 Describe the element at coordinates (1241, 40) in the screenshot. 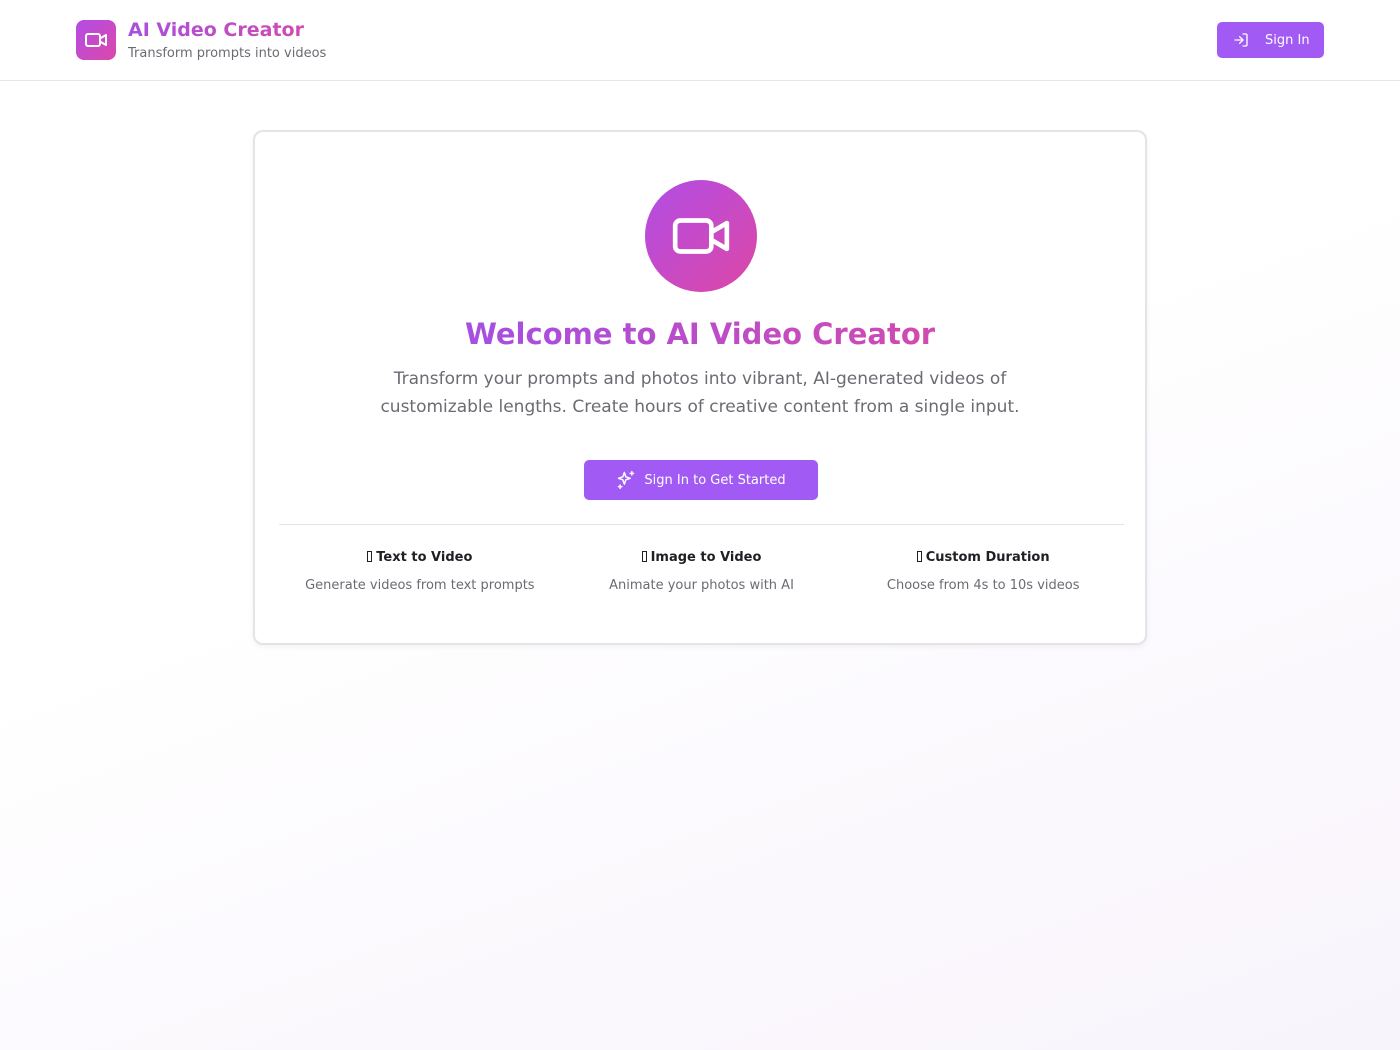

I see `log-in-icon` at that location.